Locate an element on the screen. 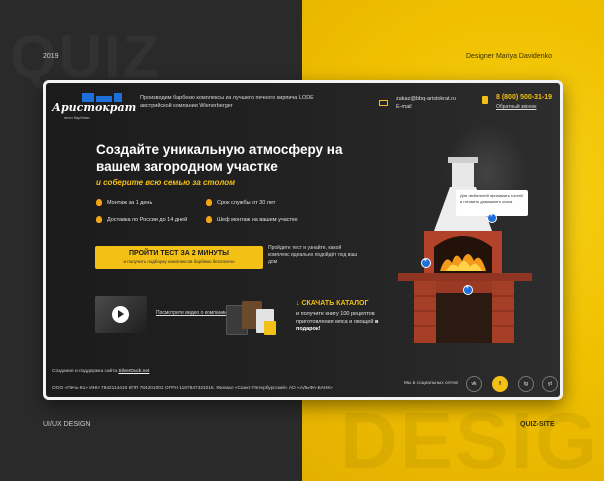 The image size is (604, 481). wood-storage is located at coordinates (464, 318).